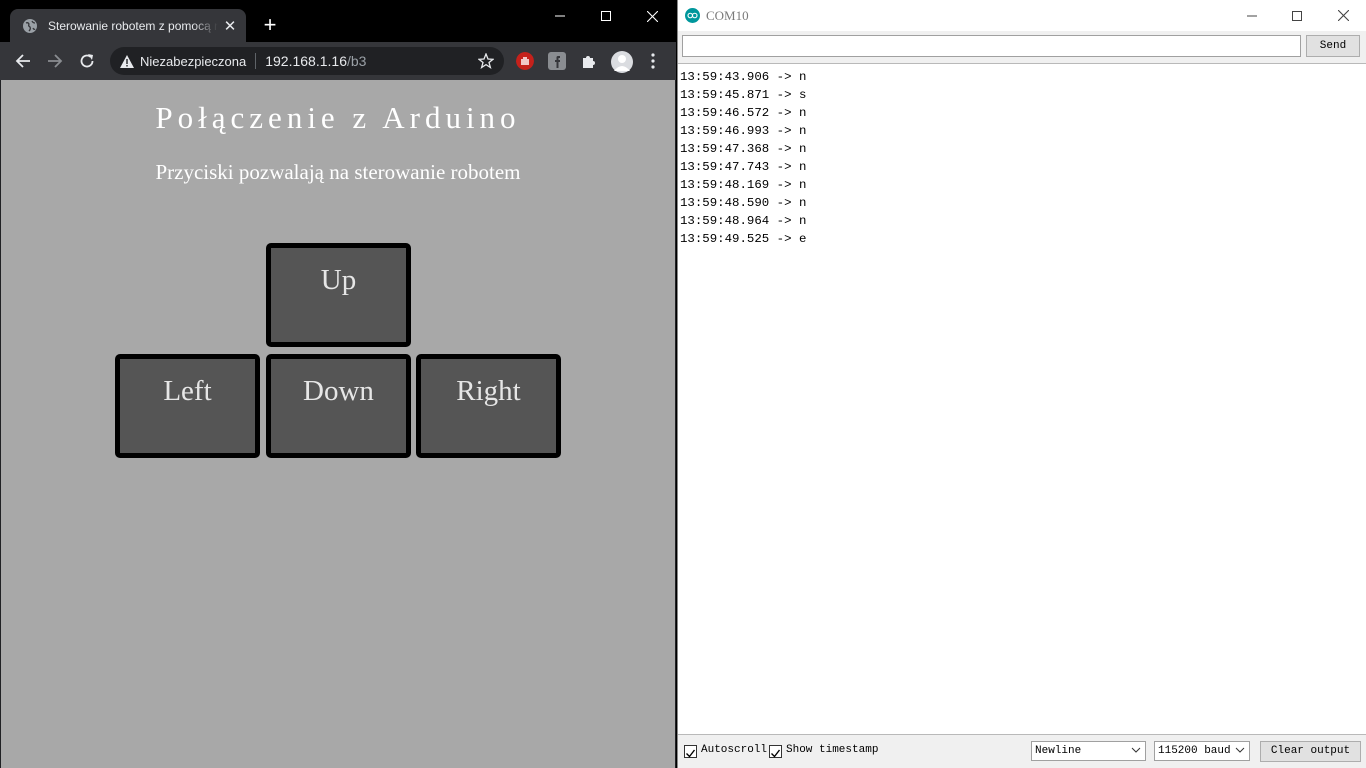 This screenshot has height=768, width=1366. Describe the element at coordinates (338, 406) in the screenshot. I see `down-button: Down` at that location.